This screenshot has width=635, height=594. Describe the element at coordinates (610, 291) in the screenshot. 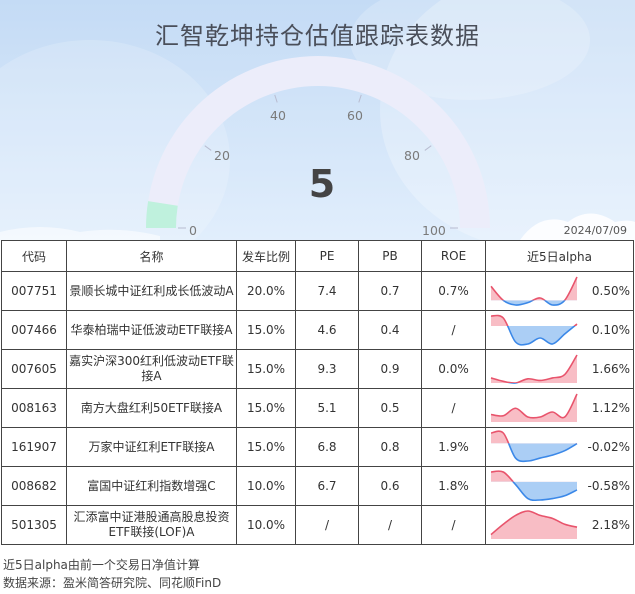

I see `alpha-value: 0.50%` at that location.